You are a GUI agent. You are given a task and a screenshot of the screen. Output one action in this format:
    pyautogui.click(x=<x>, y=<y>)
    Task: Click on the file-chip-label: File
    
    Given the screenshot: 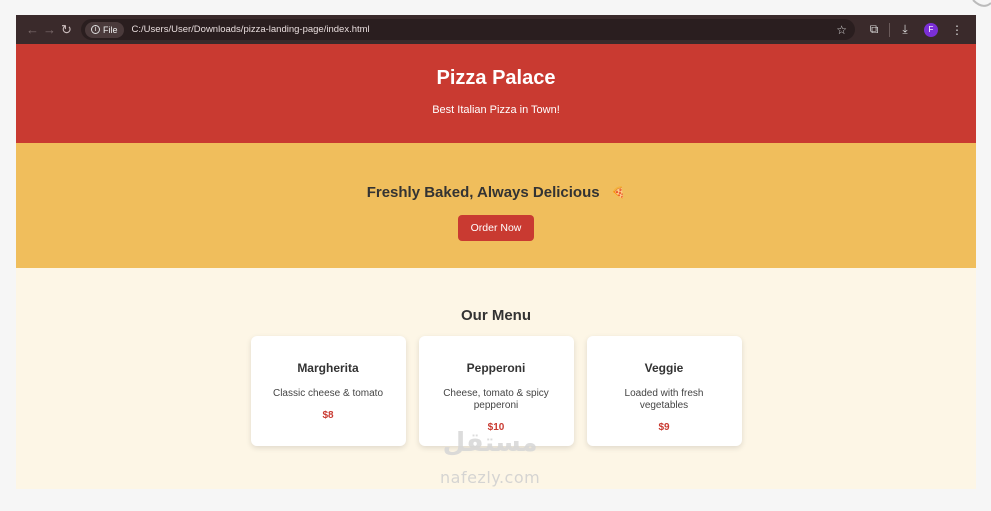 What is the action you would take?
    pyautogui.click(x=110, y=29)
    